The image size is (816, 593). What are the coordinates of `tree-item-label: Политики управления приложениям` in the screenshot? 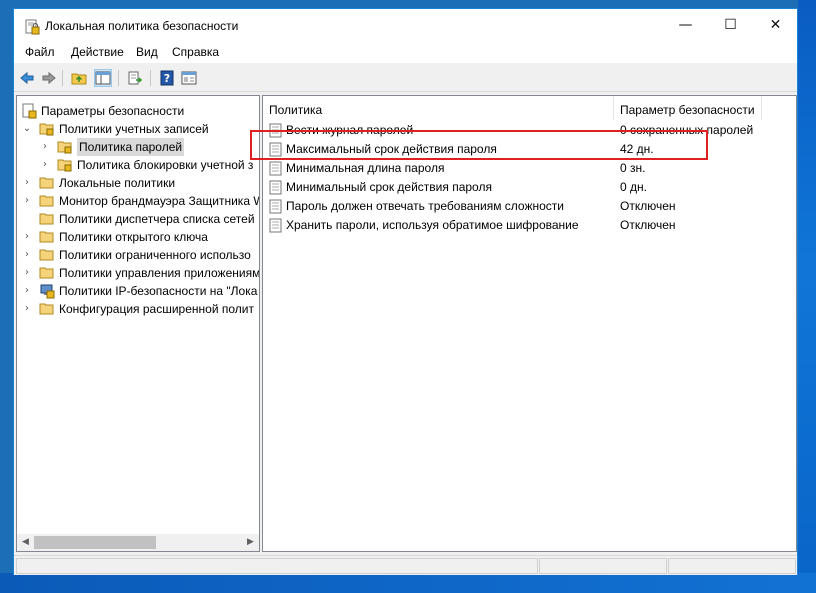 It's located at (159, 273).